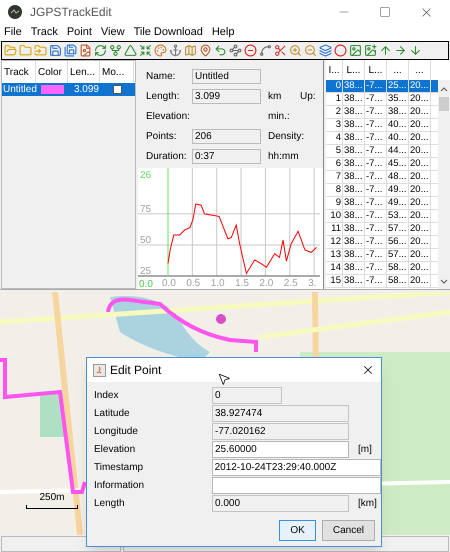 The width and height of the screenshot is (450, 552). Describe the element at coordinates (385, 50) in the screenshot. I see `arrow-up-icon` at that location.